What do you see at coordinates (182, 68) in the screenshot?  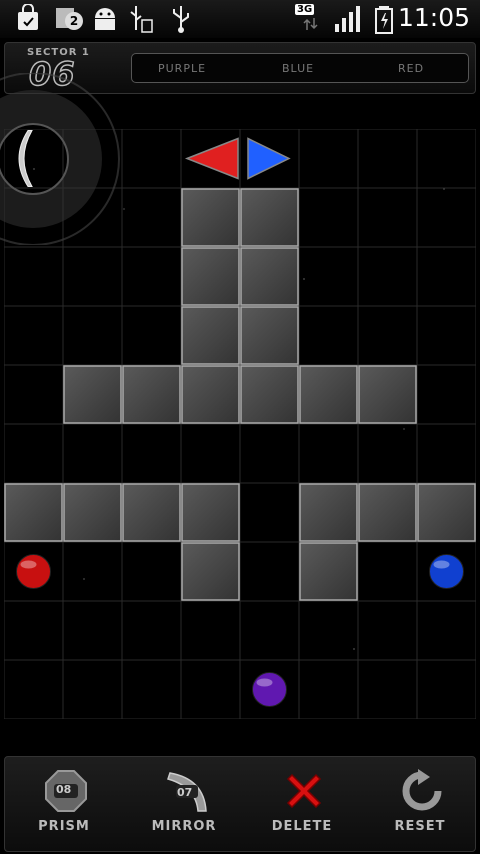 I see `target-purple: PURPLE` at bounding box center [182, 68].